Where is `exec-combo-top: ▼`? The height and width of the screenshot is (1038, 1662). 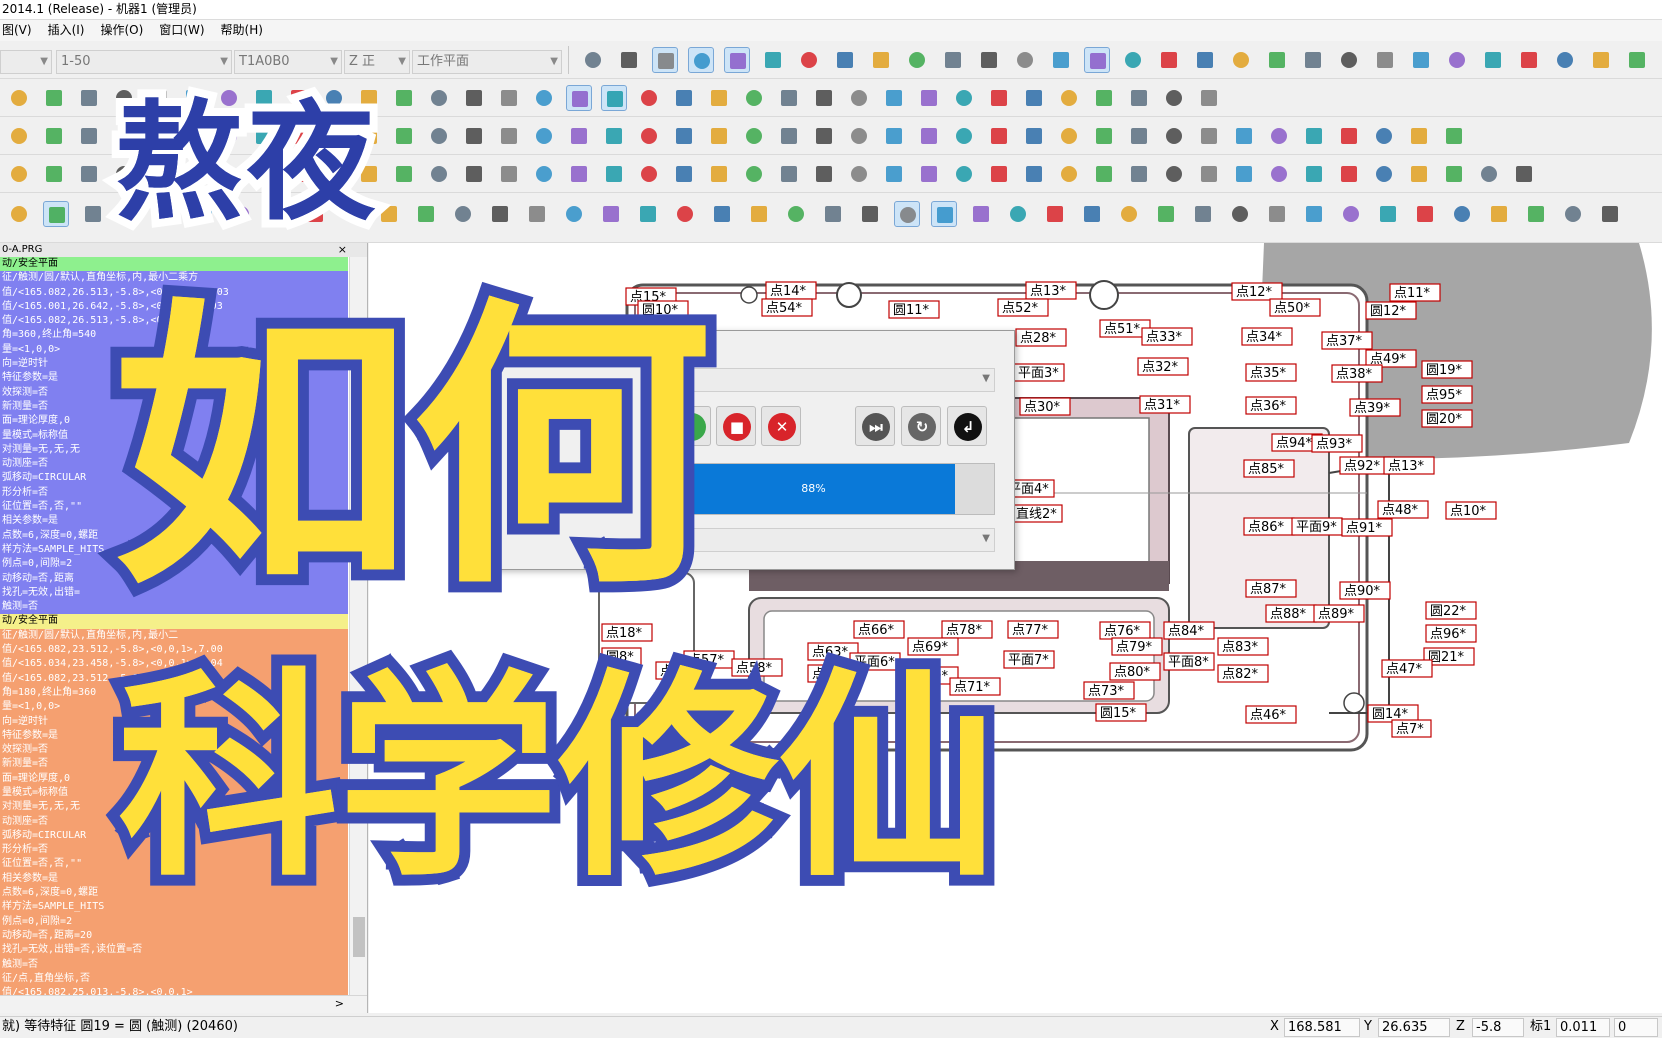 exec-combo-top: ▼ is located at coordinates (833, 380).